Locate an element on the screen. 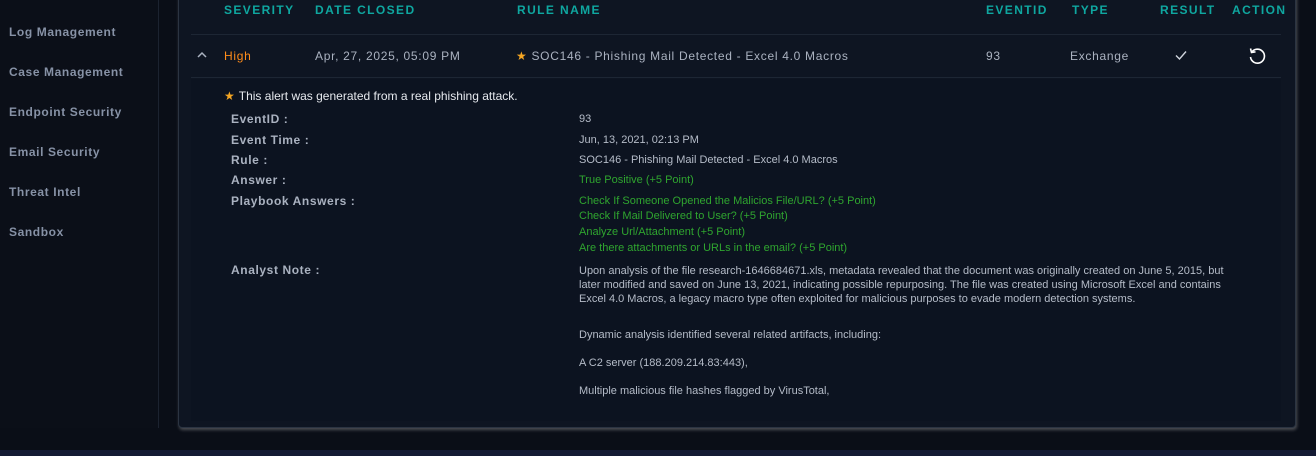 The image size is (1316, 456). header-rule-name: RULE NAME is located at coordinates (559, 10).